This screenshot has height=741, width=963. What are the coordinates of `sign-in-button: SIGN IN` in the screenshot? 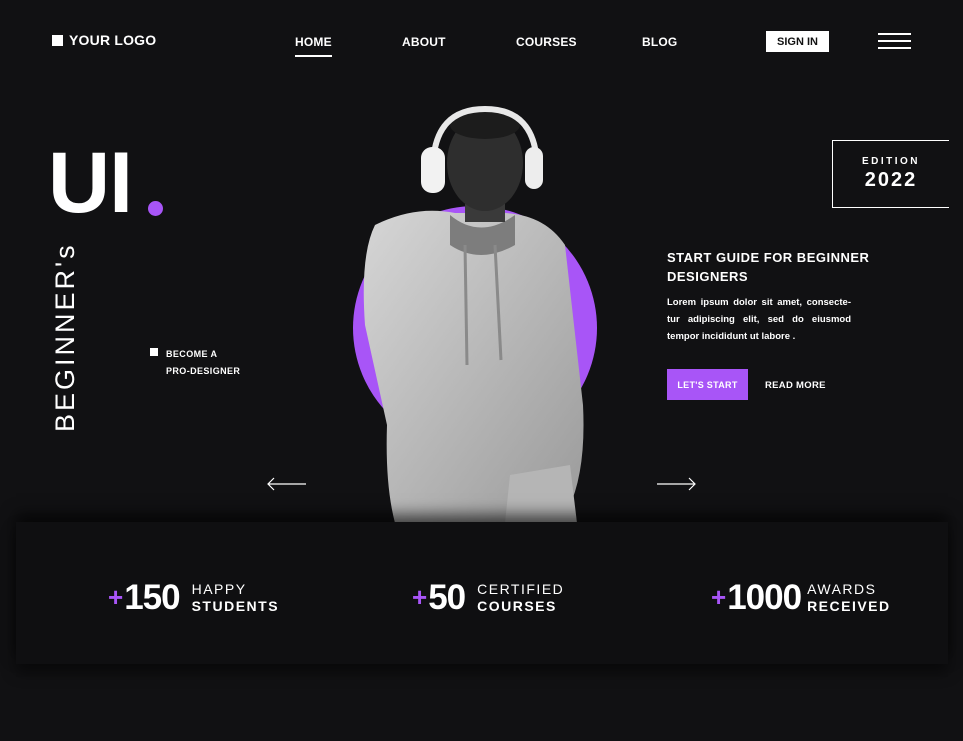 It's located at (797, 41).